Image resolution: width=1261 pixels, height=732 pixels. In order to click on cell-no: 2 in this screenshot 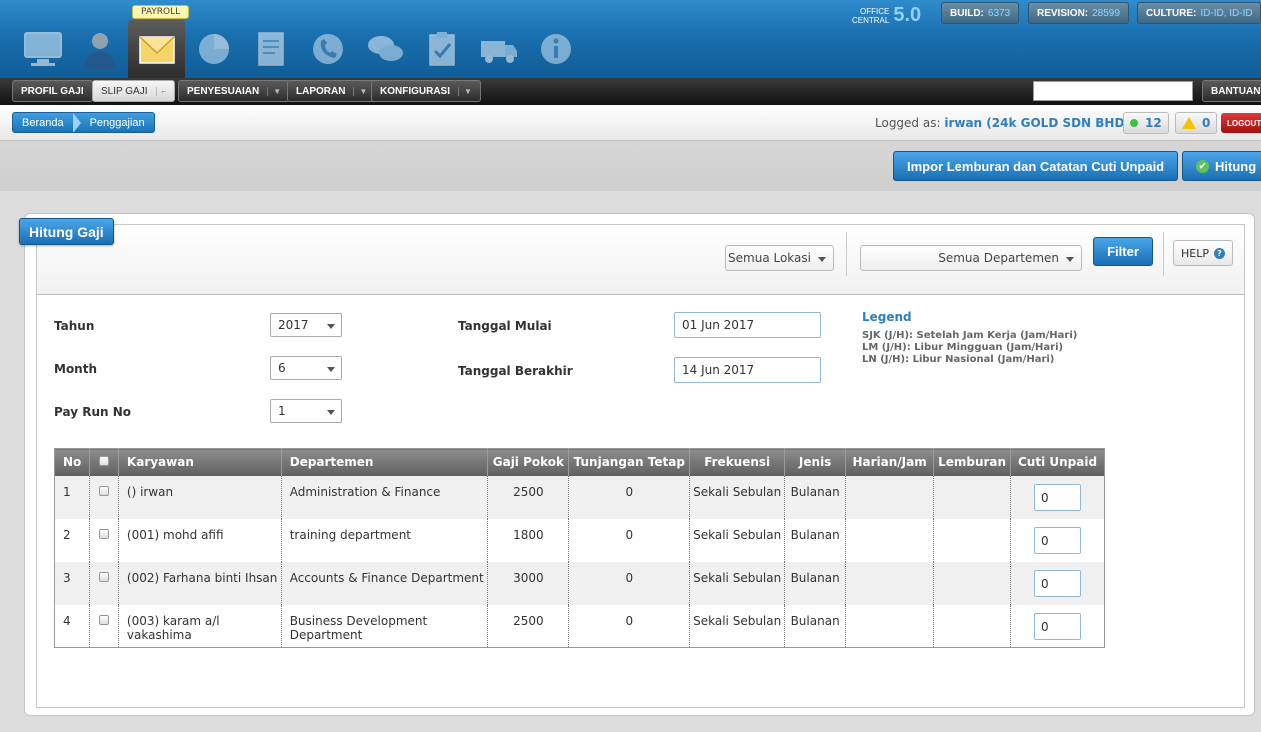, I will do `click(72, 540)`.